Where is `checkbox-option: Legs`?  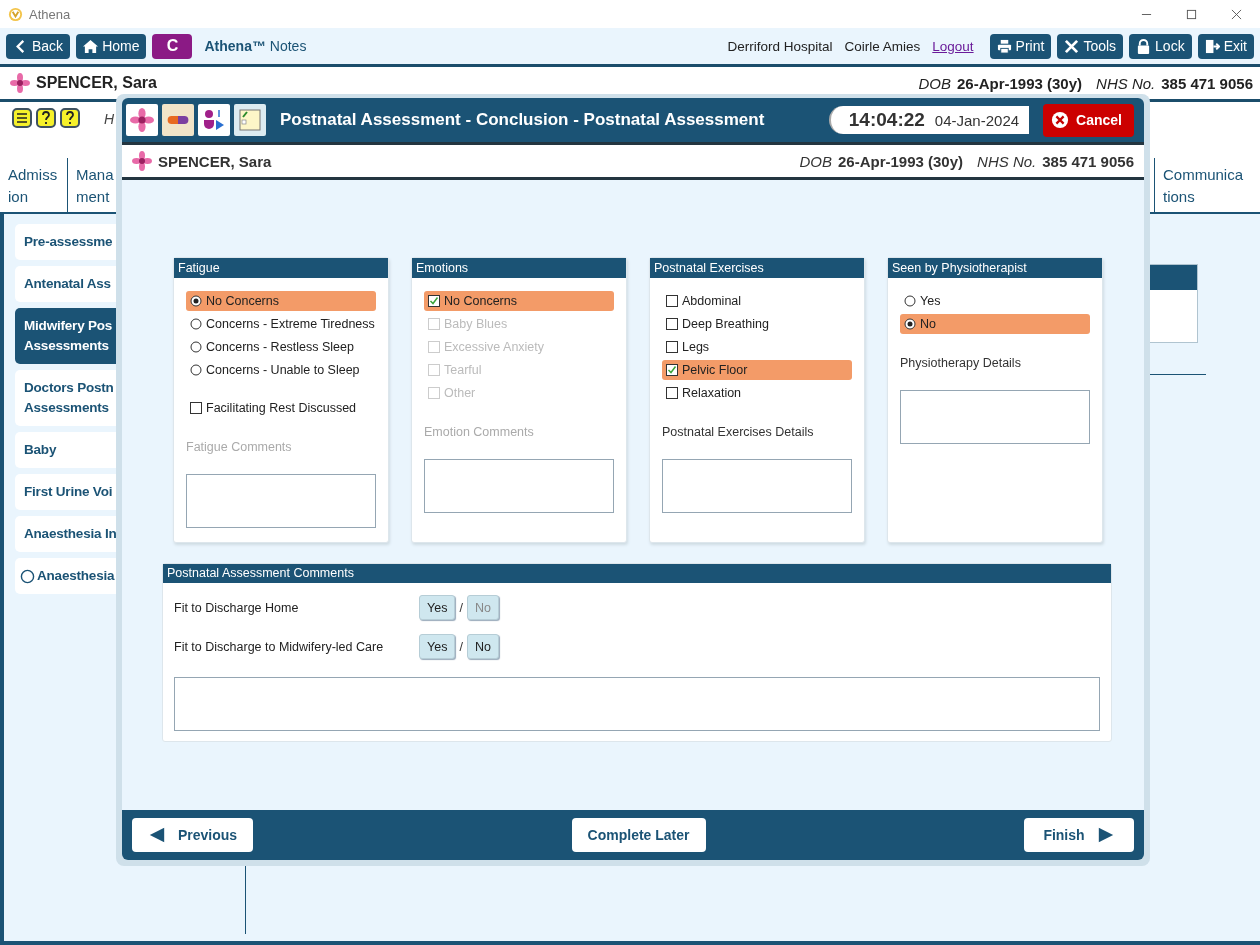 checkbox-option: Legs is located at coordinates (757, 347).